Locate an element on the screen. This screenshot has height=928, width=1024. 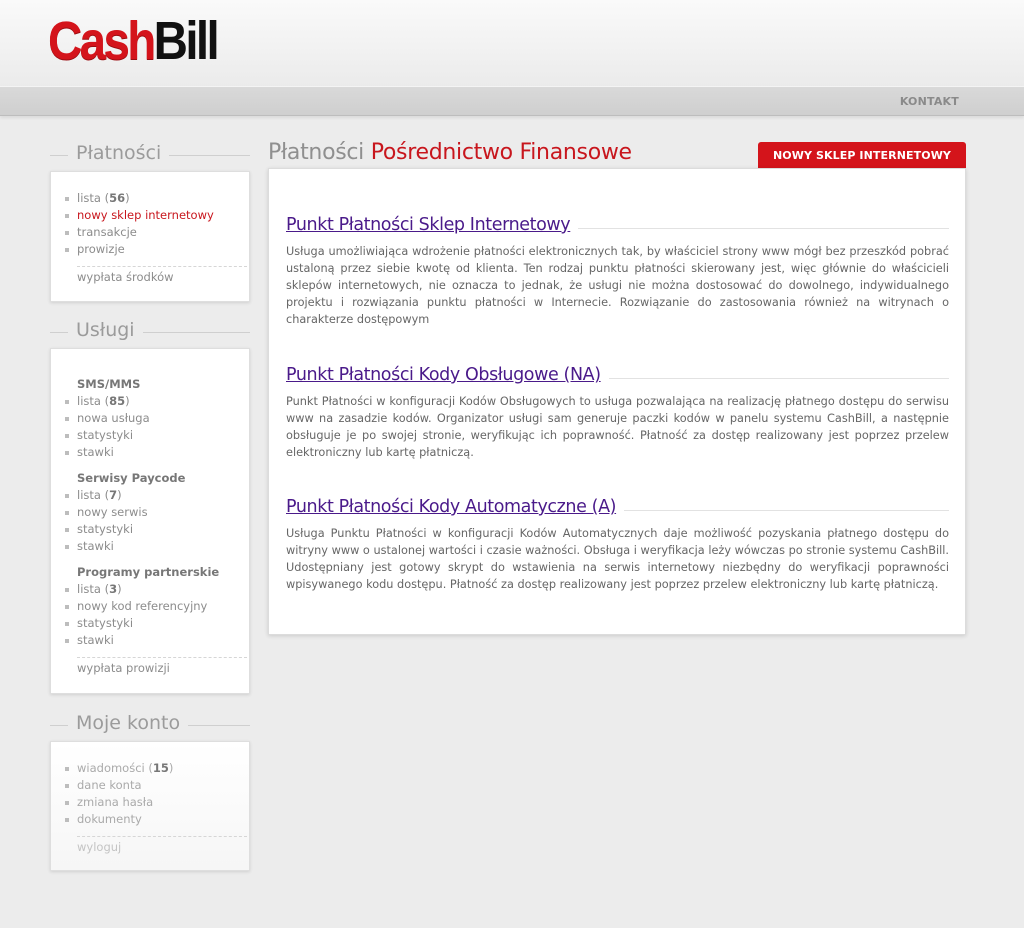
section-head: Punkt Płatności Sklep Internetowy is located at coordinates (617, 228).